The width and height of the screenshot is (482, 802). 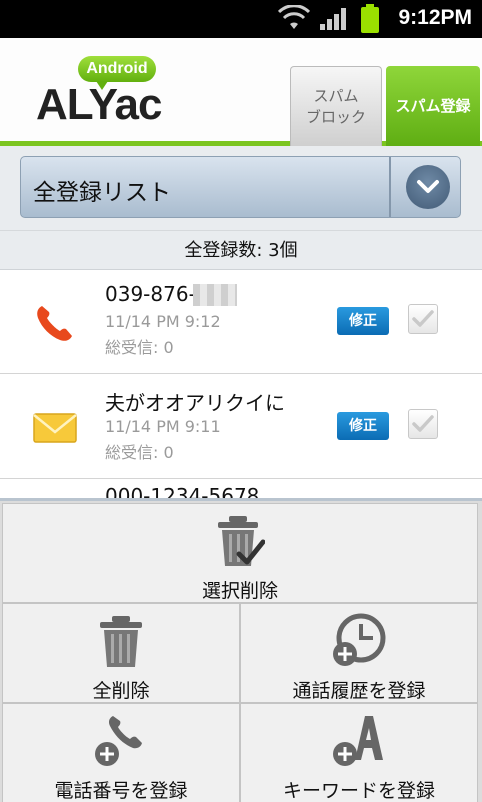 I want to click on entry-time: 11/14 PM 9:12, so click(x=163, y=321).